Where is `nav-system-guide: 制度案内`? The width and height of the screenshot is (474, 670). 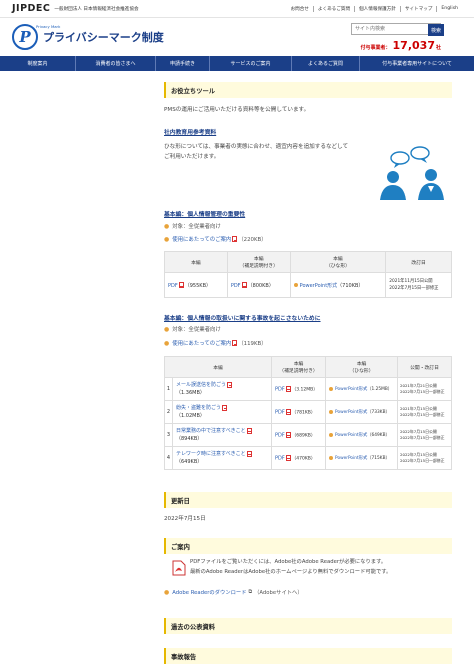 nav-system-guide: 制度案内 is located at coordinates (38, 63).